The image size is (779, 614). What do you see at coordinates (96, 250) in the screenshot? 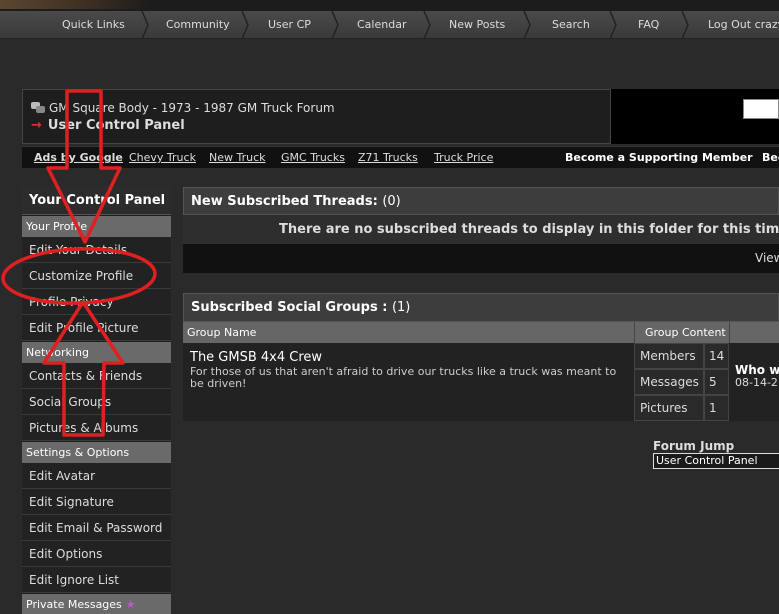
I see `sidebar-item-edit-details: Edit Your Details` at bounding box center [96, 250].